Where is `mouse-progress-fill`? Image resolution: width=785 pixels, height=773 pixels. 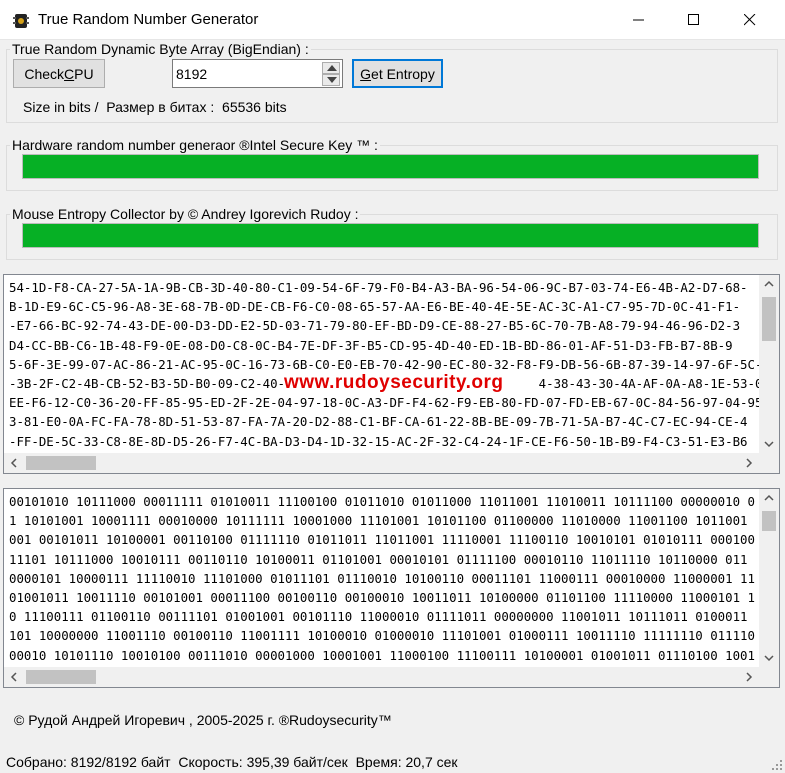
mouse-progress-fill is located at coordinates (390, 235).